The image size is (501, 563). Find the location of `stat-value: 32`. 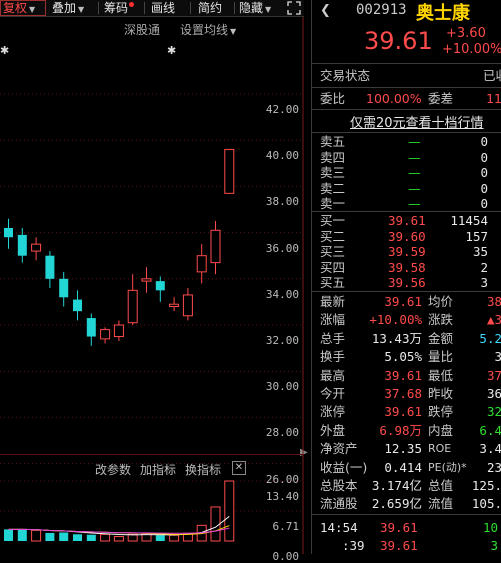

stat-value: 32 is located at coordinates (493, 412).